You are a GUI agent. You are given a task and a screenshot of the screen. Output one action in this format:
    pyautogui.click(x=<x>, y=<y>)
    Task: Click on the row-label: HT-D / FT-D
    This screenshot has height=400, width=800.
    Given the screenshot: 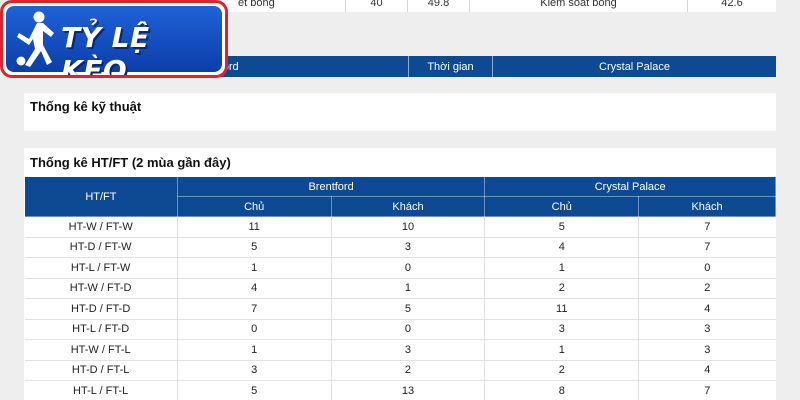 What is the action you would take?
    pyautogui.click(x=101, y=309)
    